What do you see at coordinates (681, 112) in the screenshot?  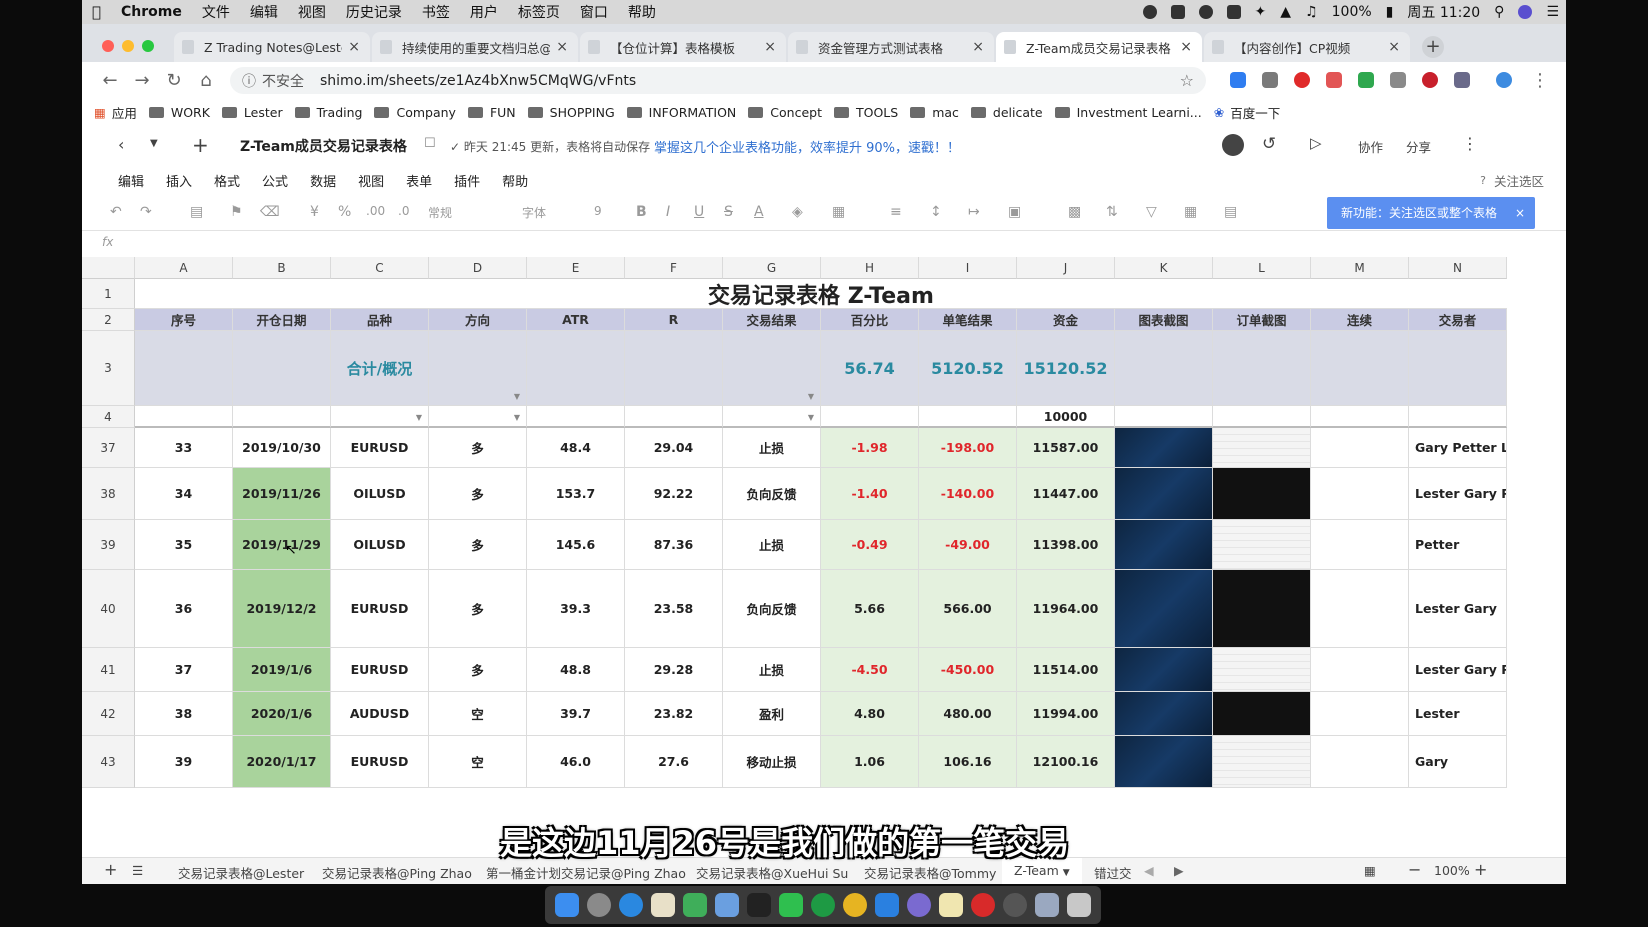 I see `bookmark-folder: INFORMATION` at bounding box center [681, 112].